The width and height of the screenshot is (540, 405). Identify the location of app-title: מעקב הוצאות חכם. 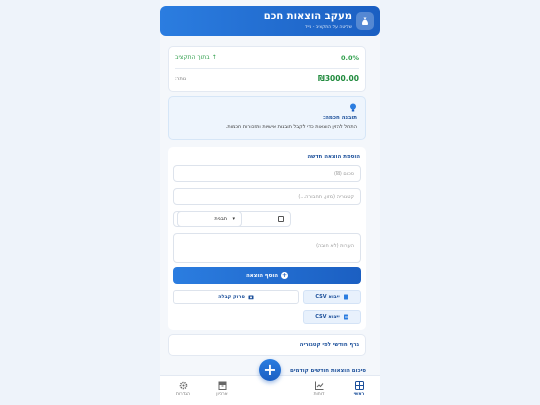
(307, 16).